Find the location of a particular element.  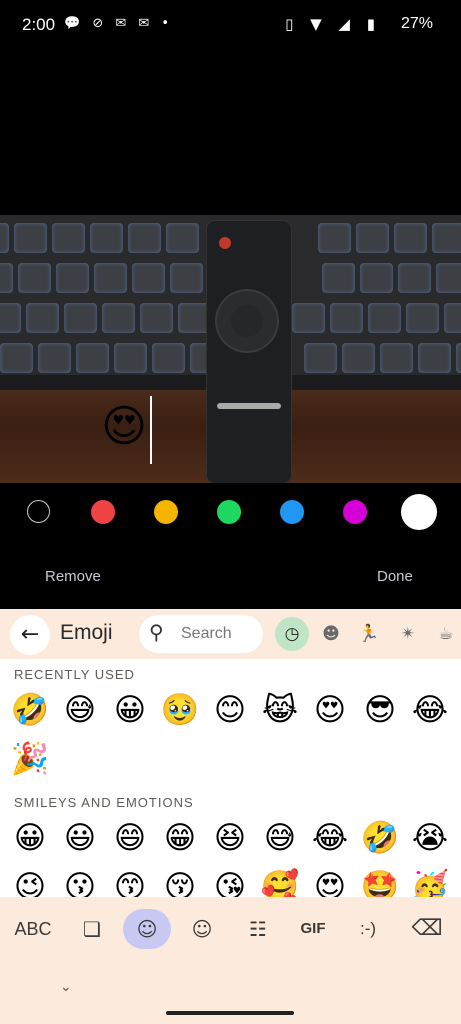

sticker-icon: ☷ is located at coordinates (258, 929).